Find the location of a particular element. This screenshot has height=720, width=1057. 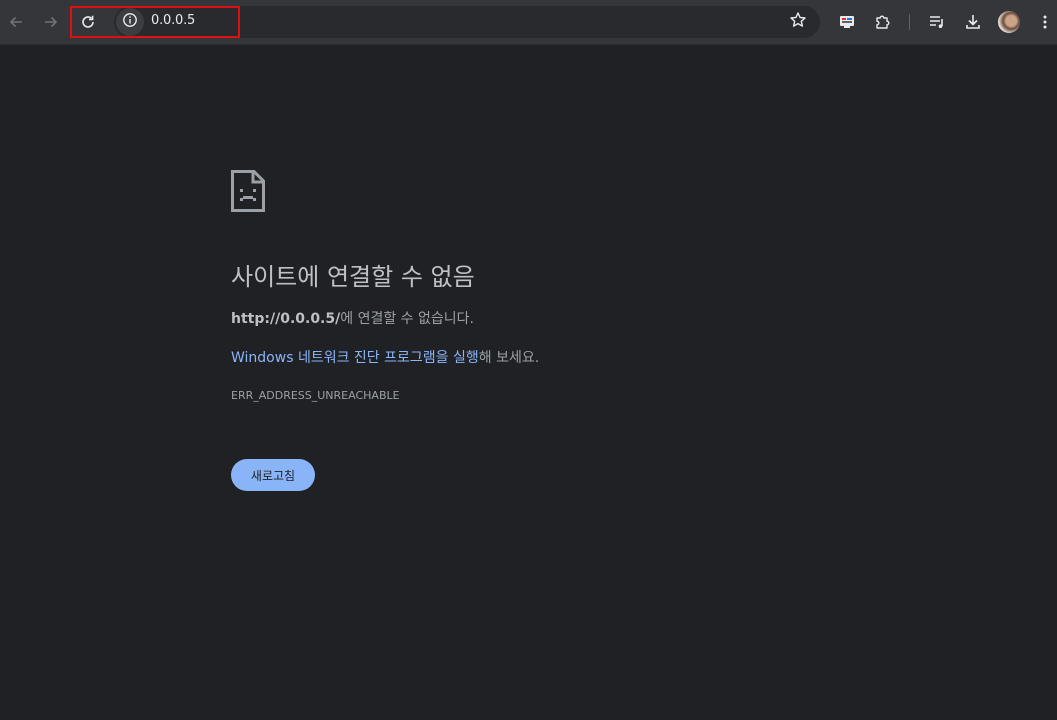

diagnostics-suggestion: Windows 네트워크 진단 프로그램을 실행해 보세요. is located at coordinates (385, 357).